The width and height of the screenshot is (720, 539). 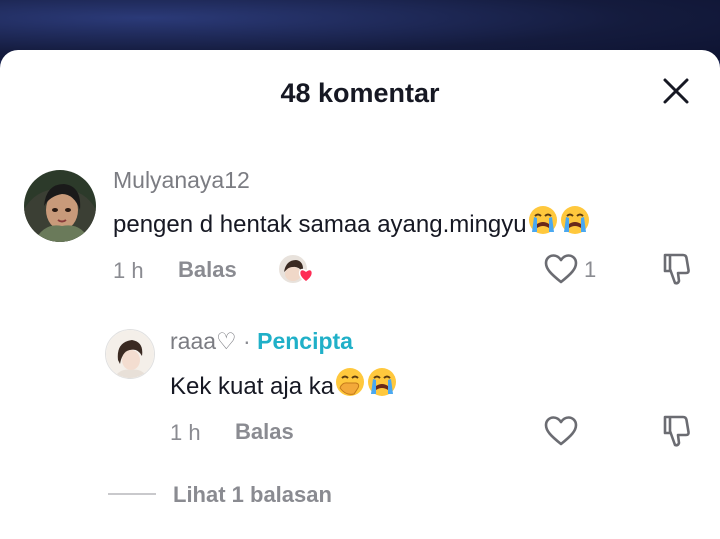 What do you see at coordinates (360, 93) in the screenshot?
I see `comments-count-title: 48 komentar` at bounding box center [360, 93].